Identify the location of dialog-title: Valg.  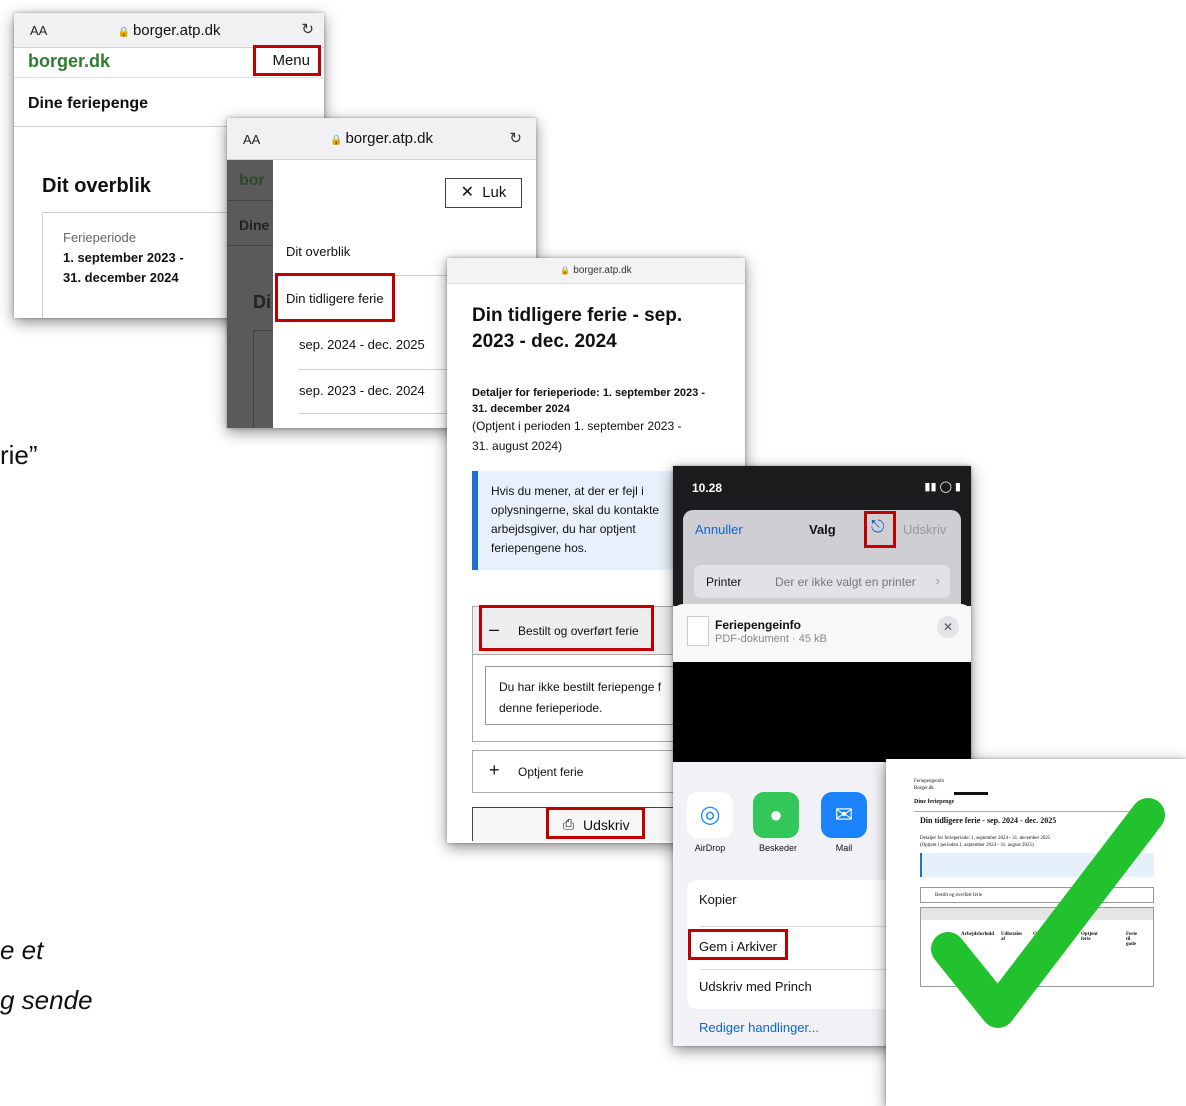
(822, 529).